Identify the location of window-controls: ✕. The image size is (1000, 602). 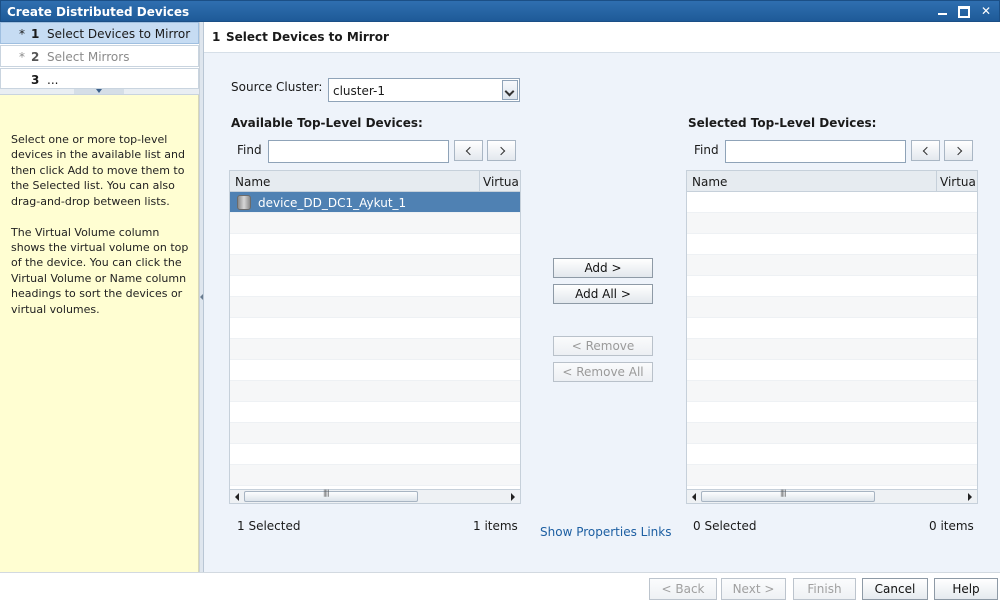
(964, 11).